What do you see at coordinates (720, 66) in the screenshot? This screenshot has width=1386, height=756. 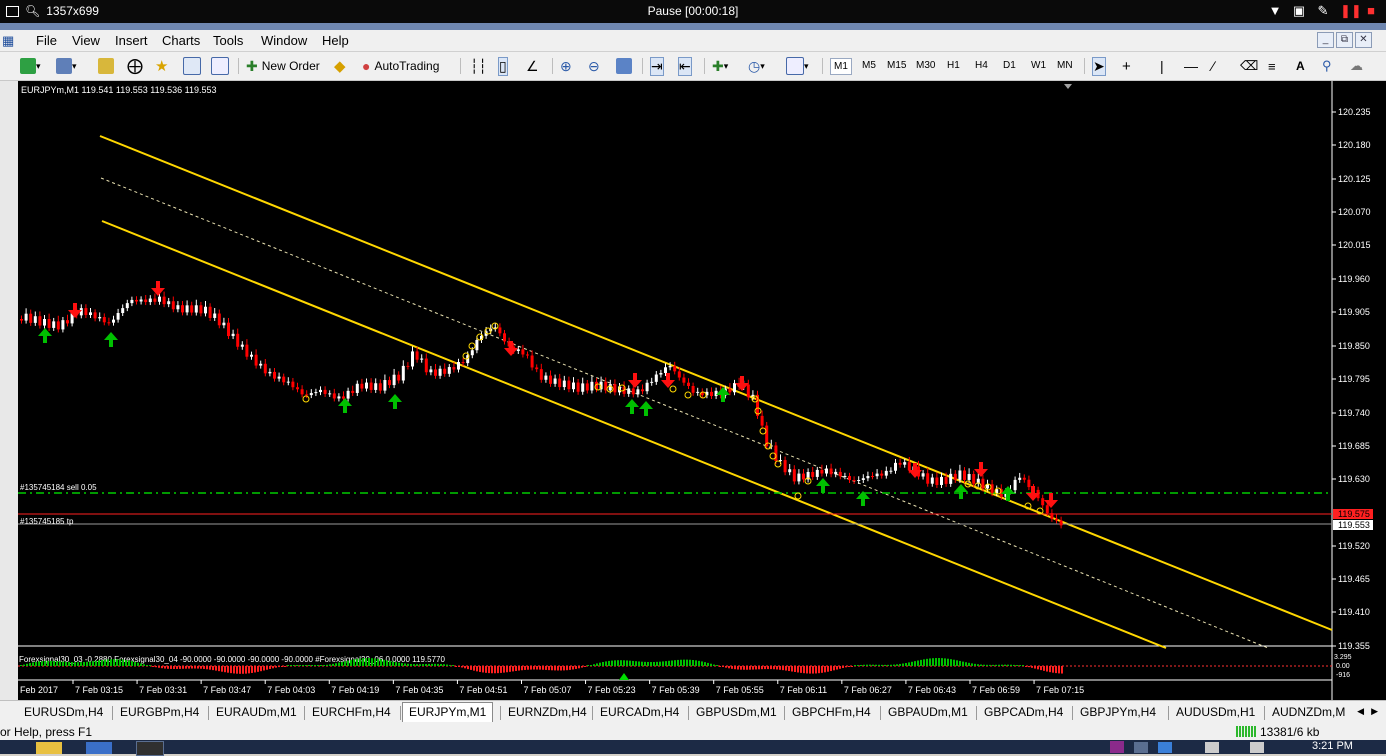 I see `indicators-button: ✚ ▾` at bounding box center [720, 66].